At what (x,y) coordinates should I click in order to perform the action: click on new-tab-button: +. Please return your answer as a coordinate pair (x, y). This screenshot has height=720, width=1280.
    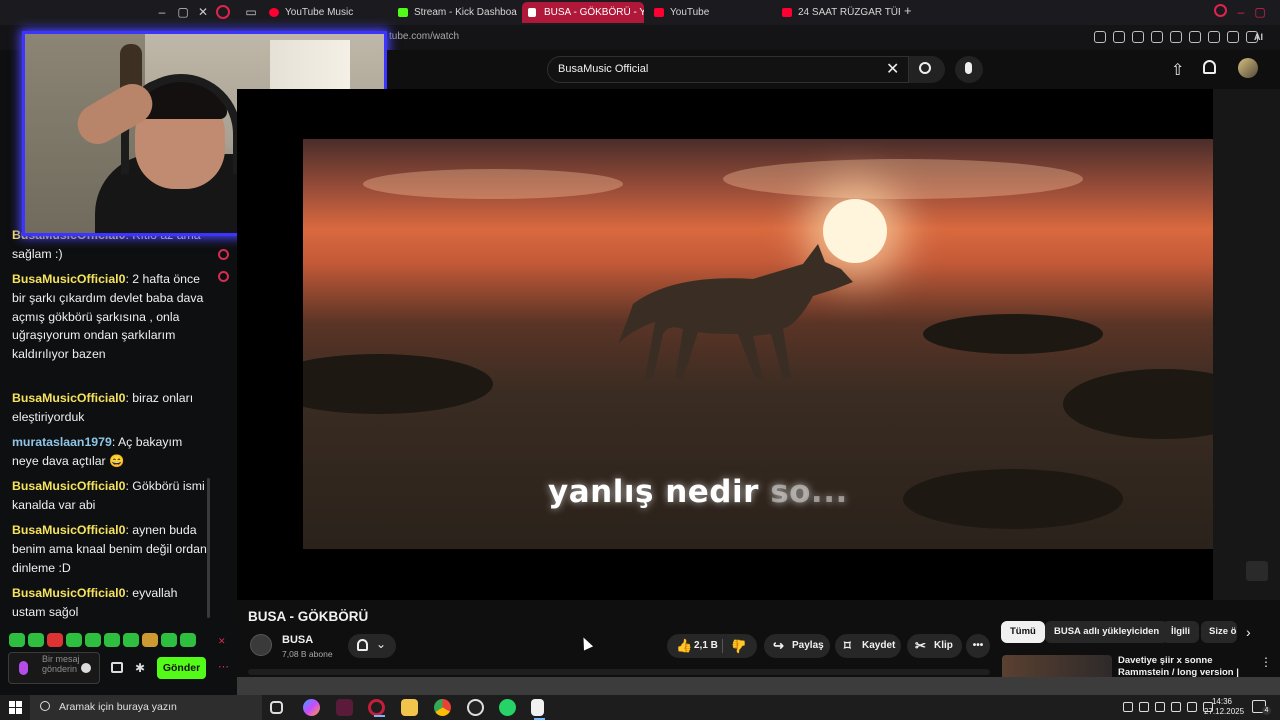
    Looking at the image, I should click on (908, 10).